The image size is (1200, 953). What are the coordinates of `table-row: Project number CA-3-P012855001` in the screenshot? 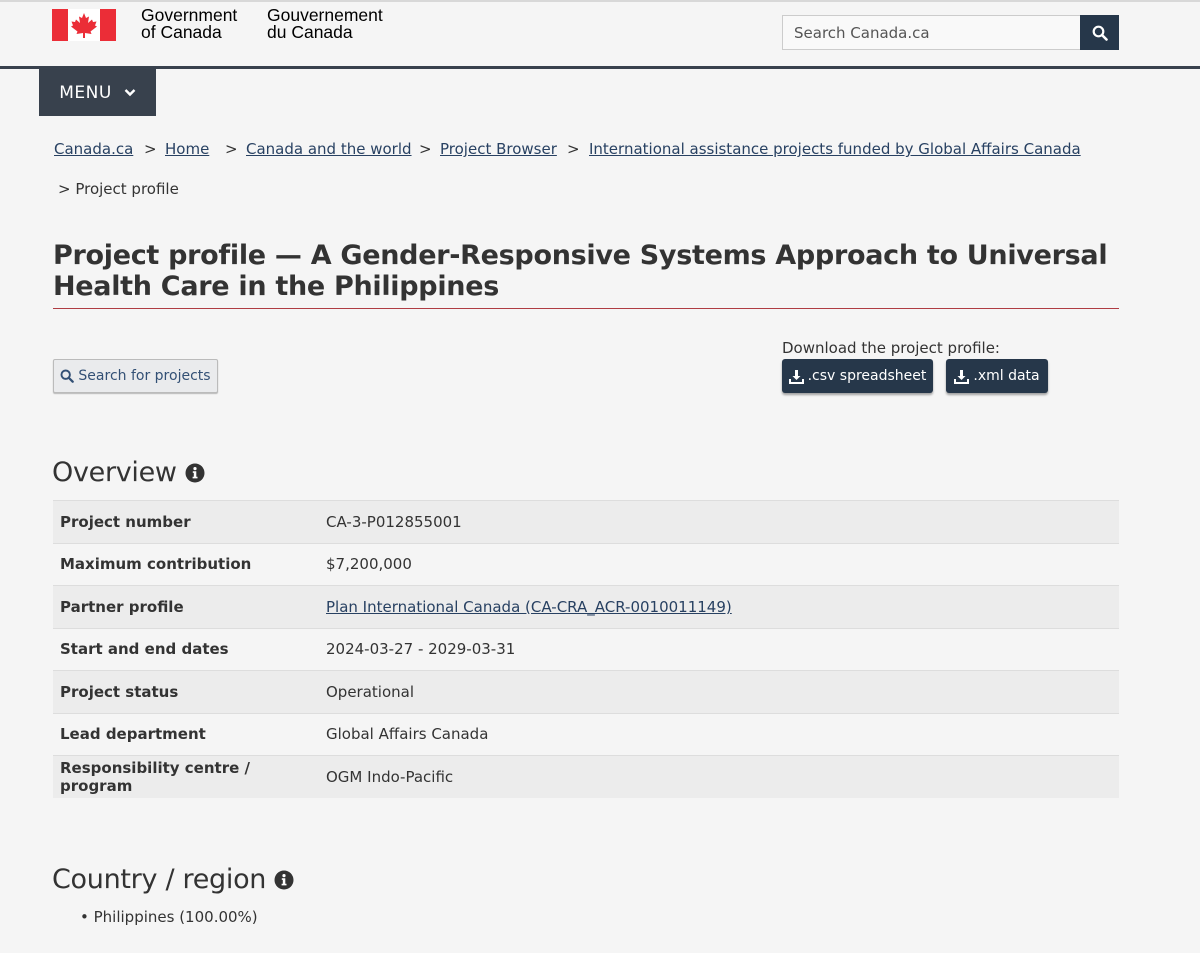 It's located at (586, 521).